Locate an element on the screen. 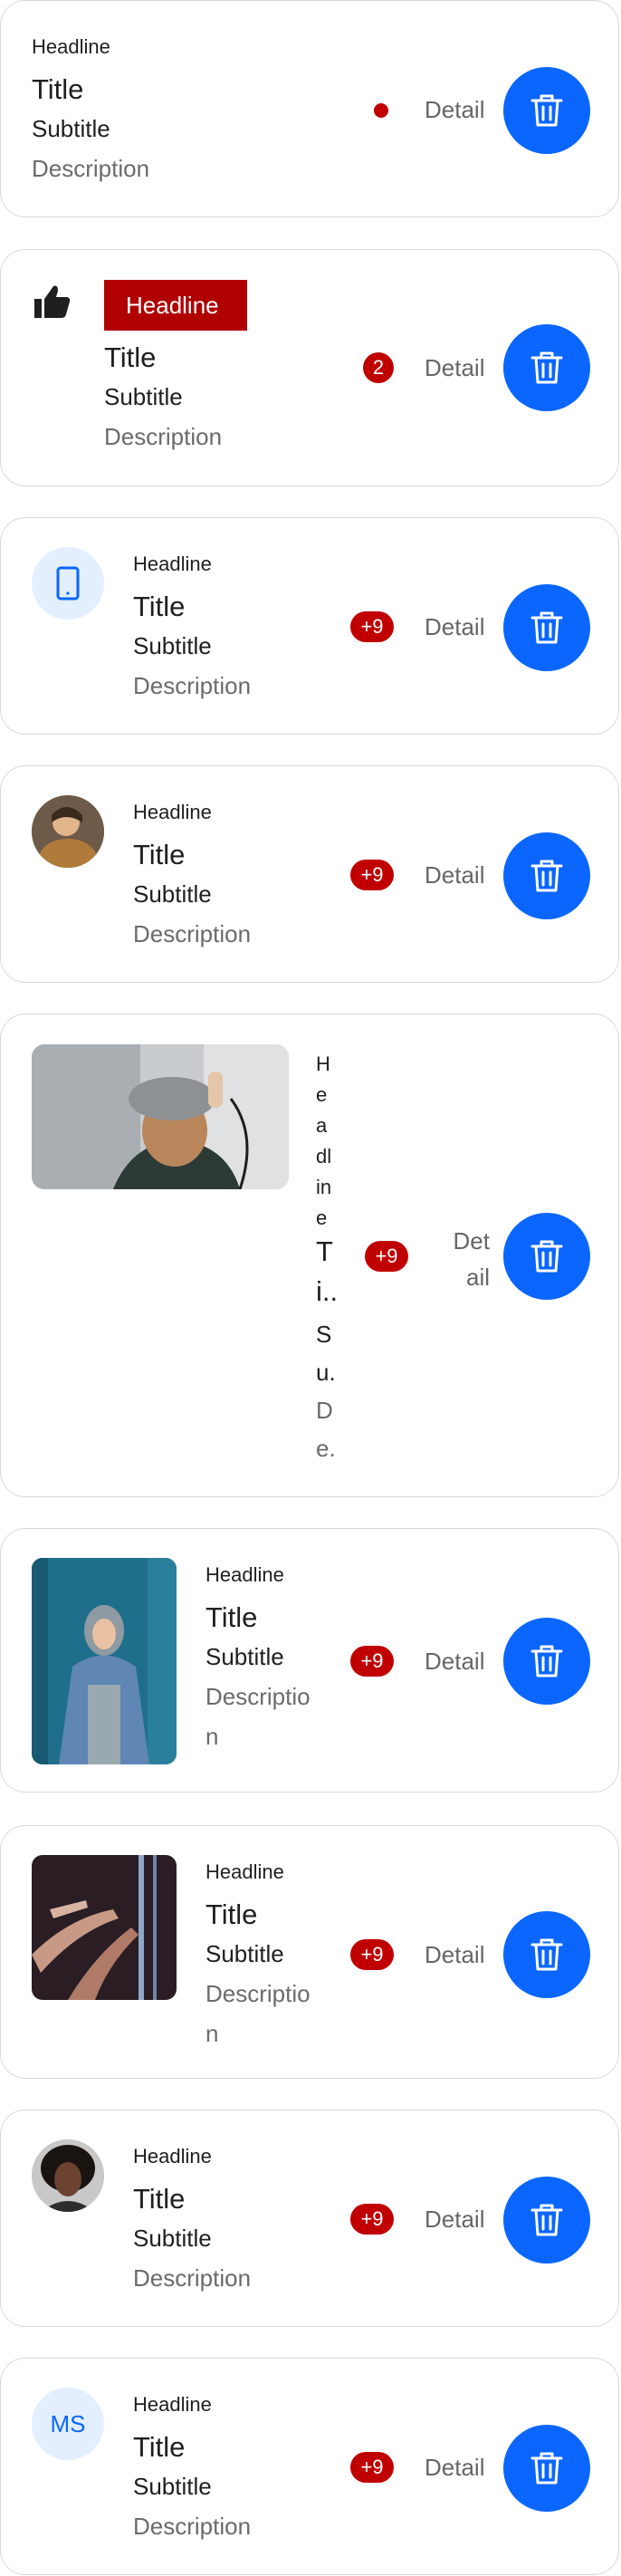 The height and width of the screenshot is (2576, 621). detail-line: Det is located at coordinates (471, 1240).